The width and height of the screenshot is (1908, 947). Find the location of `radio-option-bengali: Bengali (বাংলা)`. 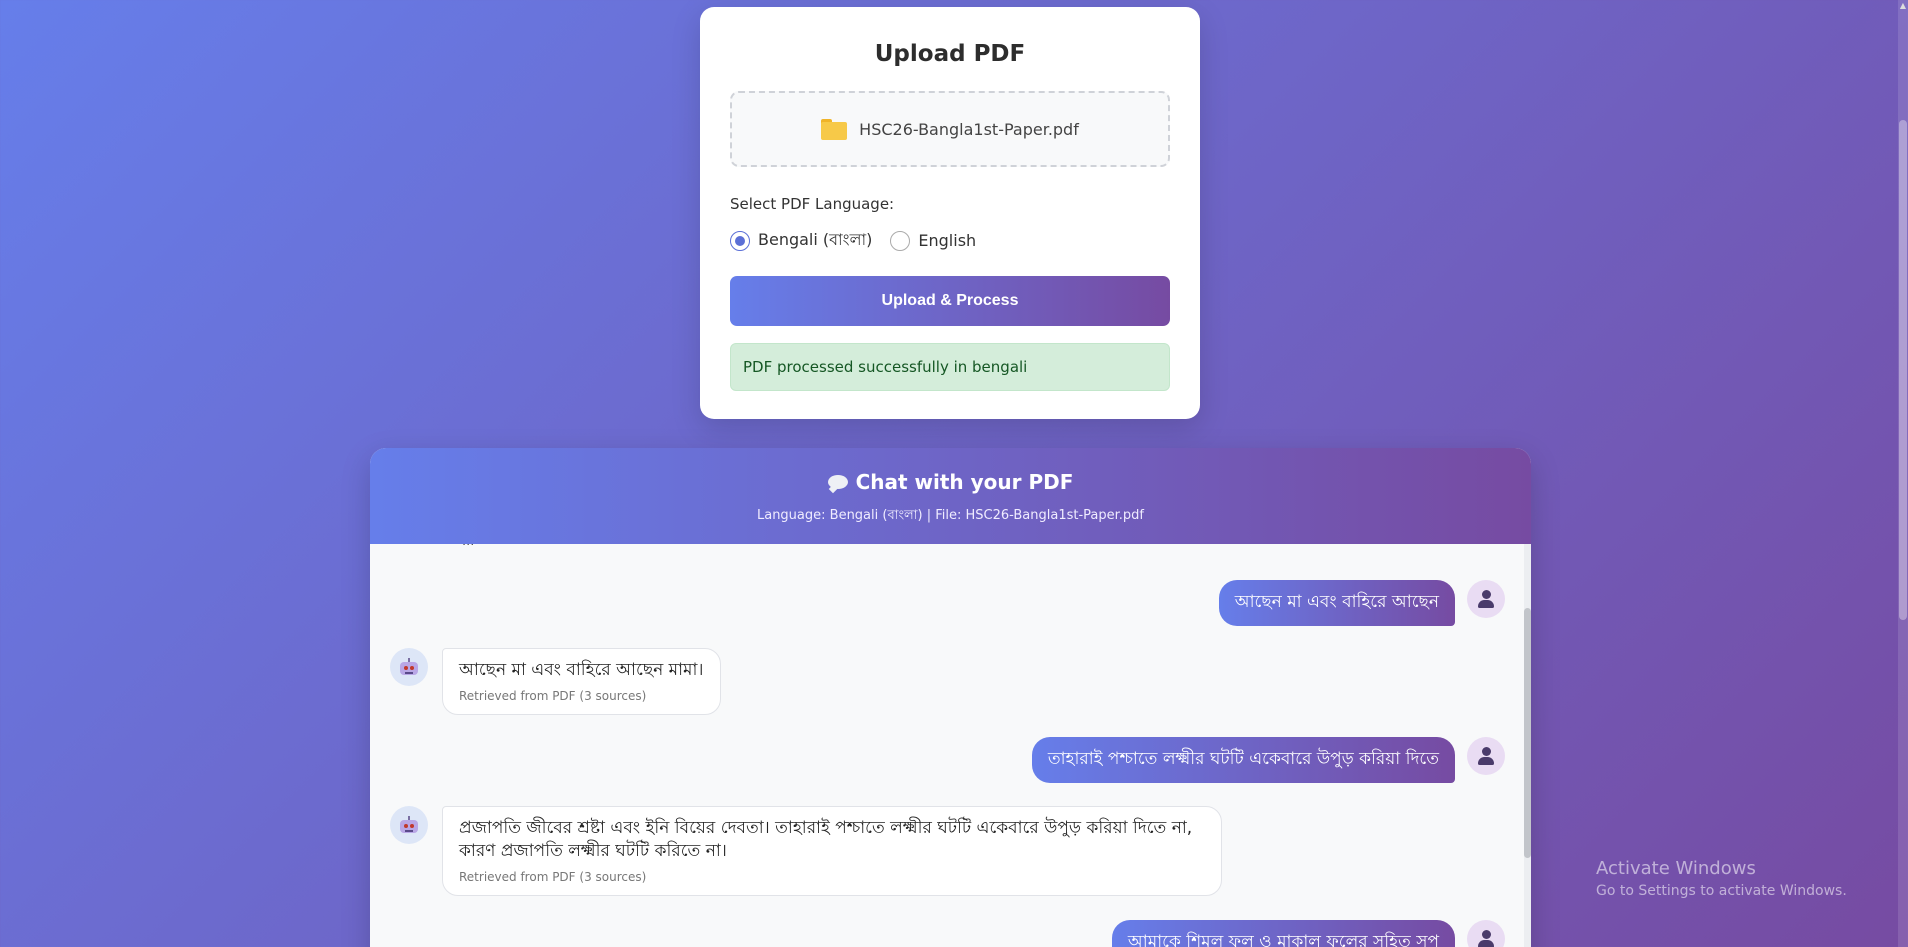

radio-option-bengali: Bengali (বাংলা) is located at coordinates (801, 240).